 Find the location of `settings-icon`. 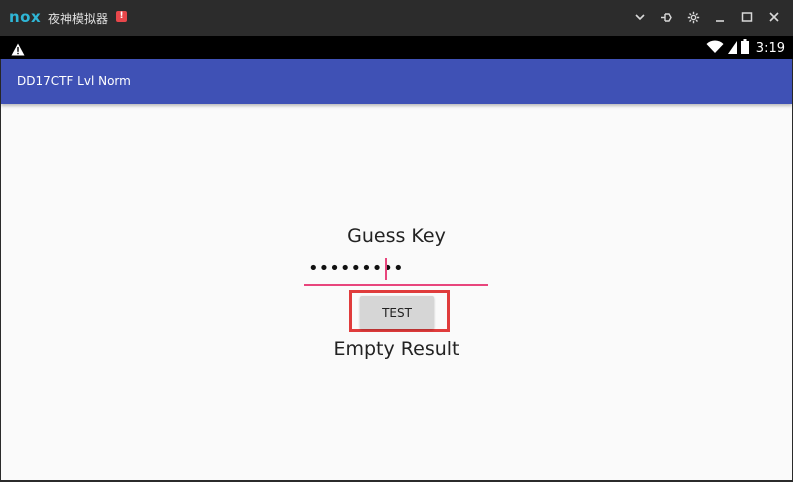

settings-icon is located at coordinates (693, 17).